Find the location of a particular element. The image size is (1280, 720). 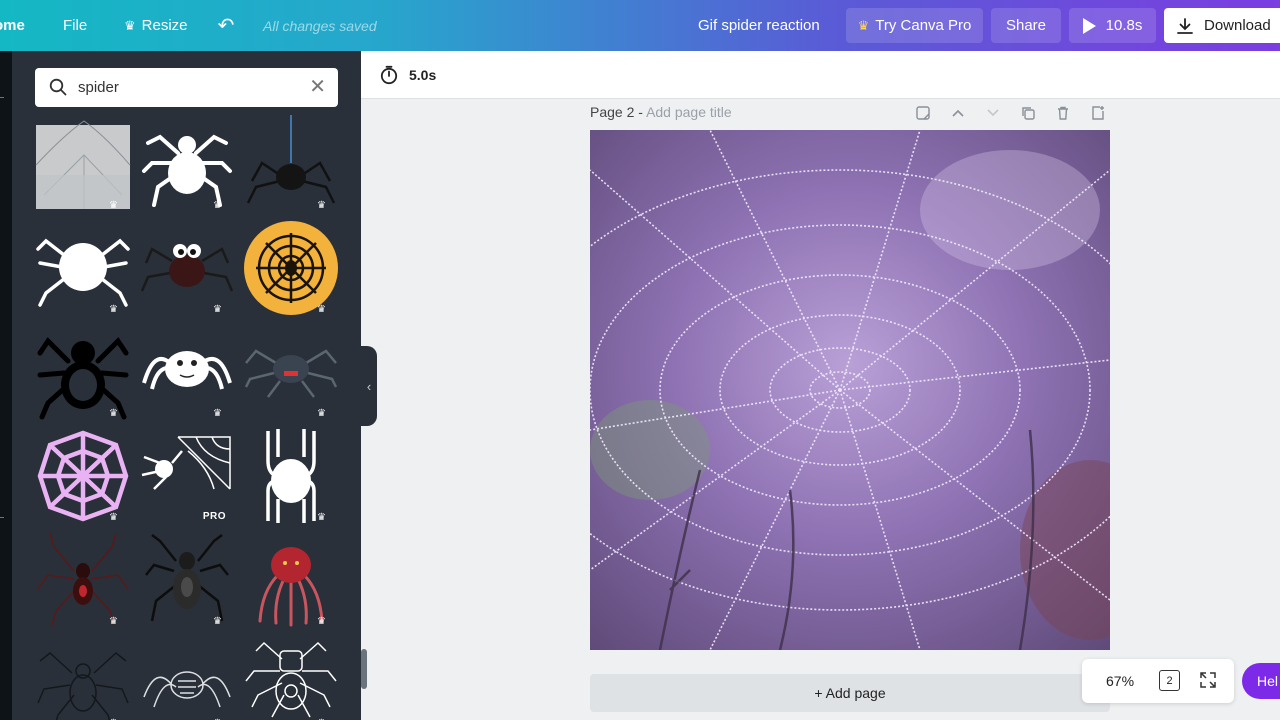

try-canva-pro-button: ♛ Try Canva Pro is located at coordinates (914, 25).